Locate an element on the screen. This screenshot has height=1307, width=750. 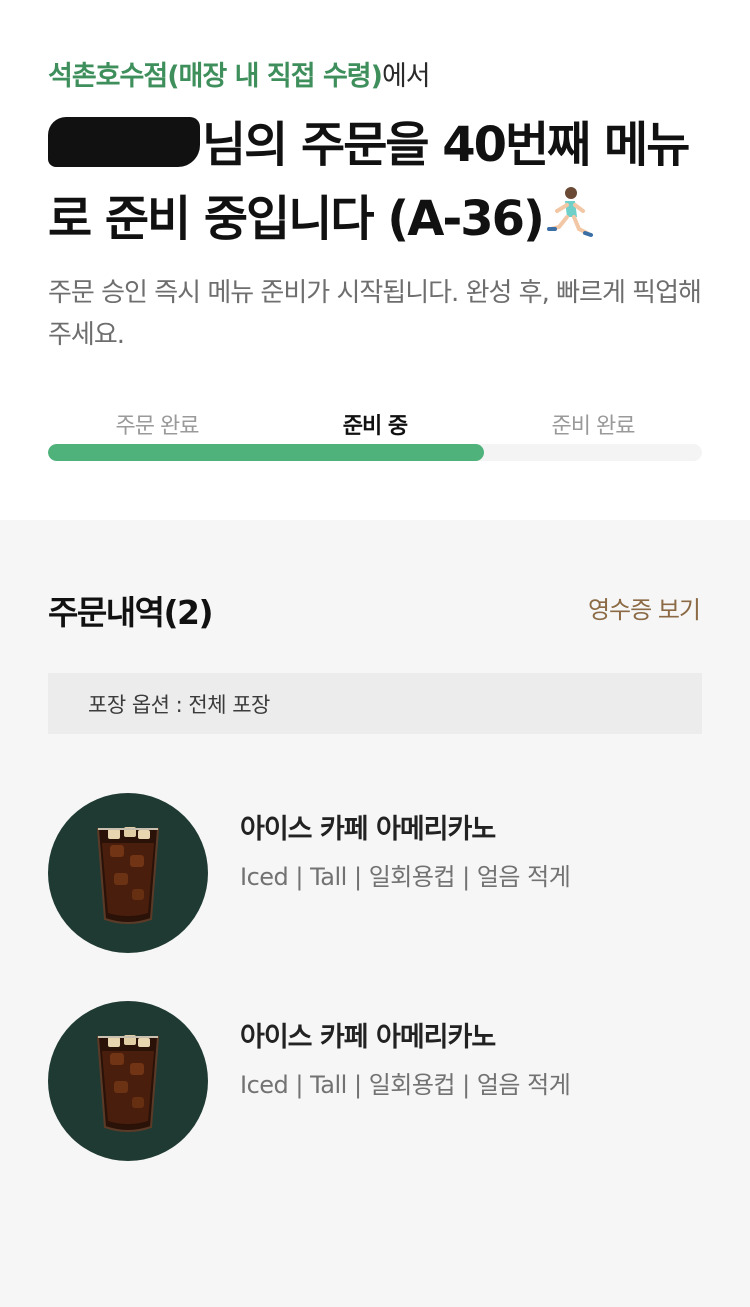
progress-track is located at coordinates (375, 452).